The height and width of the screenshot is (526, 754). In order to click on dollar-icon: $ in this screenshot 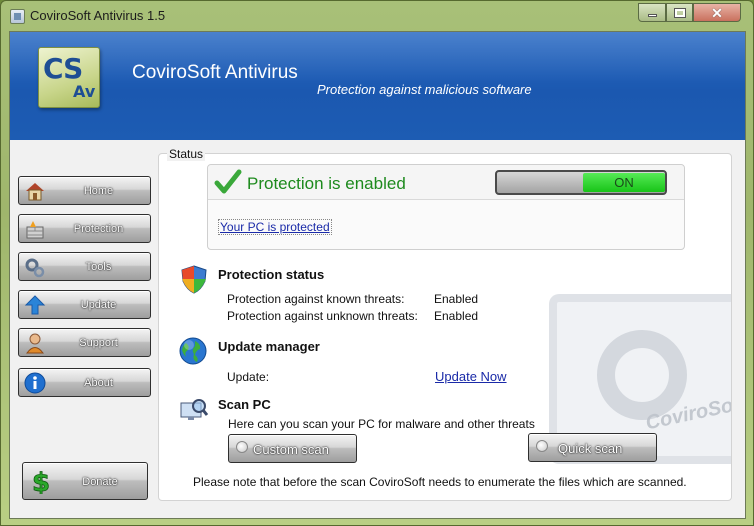, I will do `click(41, 481)`.